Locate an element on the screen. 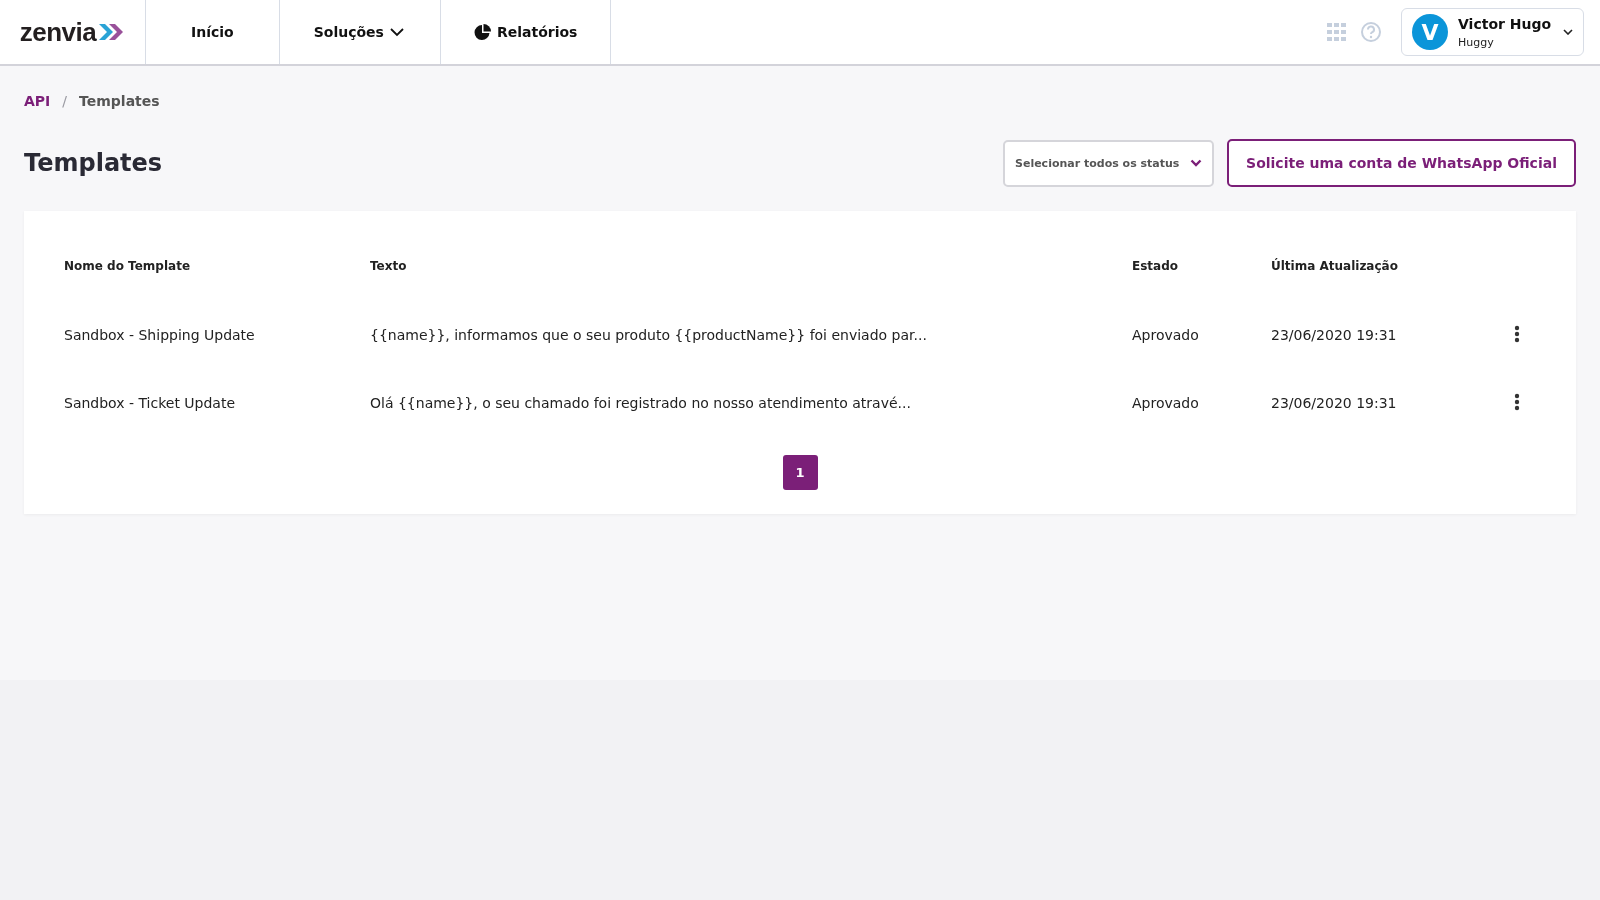 This screenshot has width=1600, height=900. table-cell: Sandbox - Shipping Update is located at coordinates (159, 335).